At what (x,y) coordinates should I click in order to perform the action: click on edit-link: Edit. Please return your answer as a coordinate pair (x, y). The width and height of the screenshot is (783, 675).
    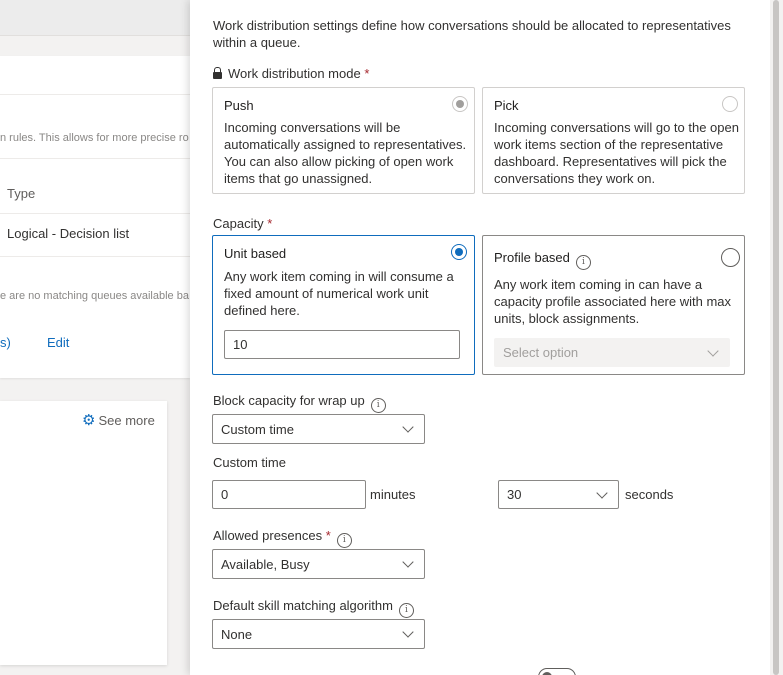
    Looking at the image, I should click on (58, 342).